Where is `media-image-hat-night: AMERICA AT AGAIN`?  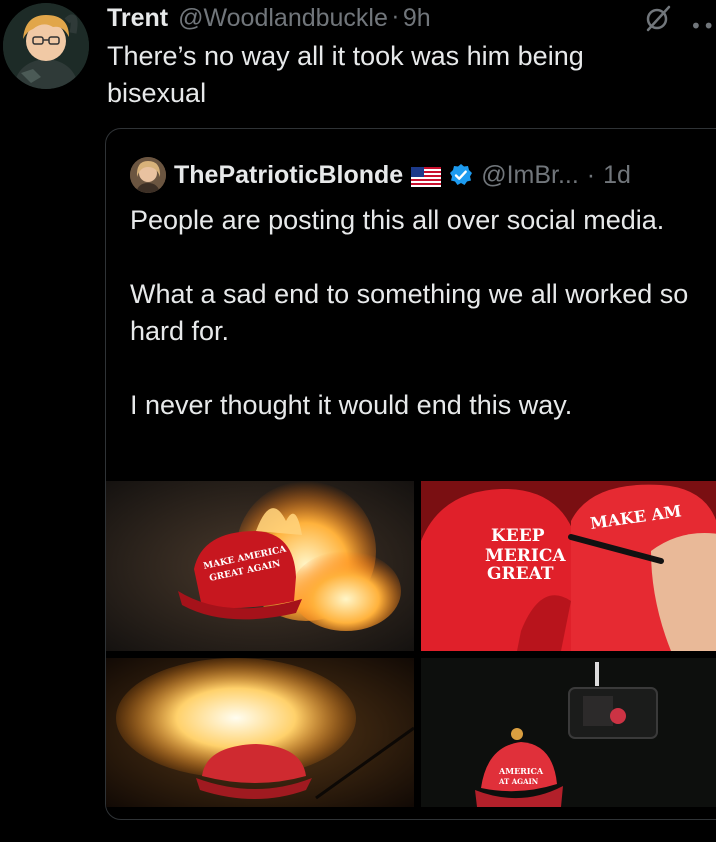 media-image-hat-night: AMERICA AT AGAIN is located at coordinates (568, 732).